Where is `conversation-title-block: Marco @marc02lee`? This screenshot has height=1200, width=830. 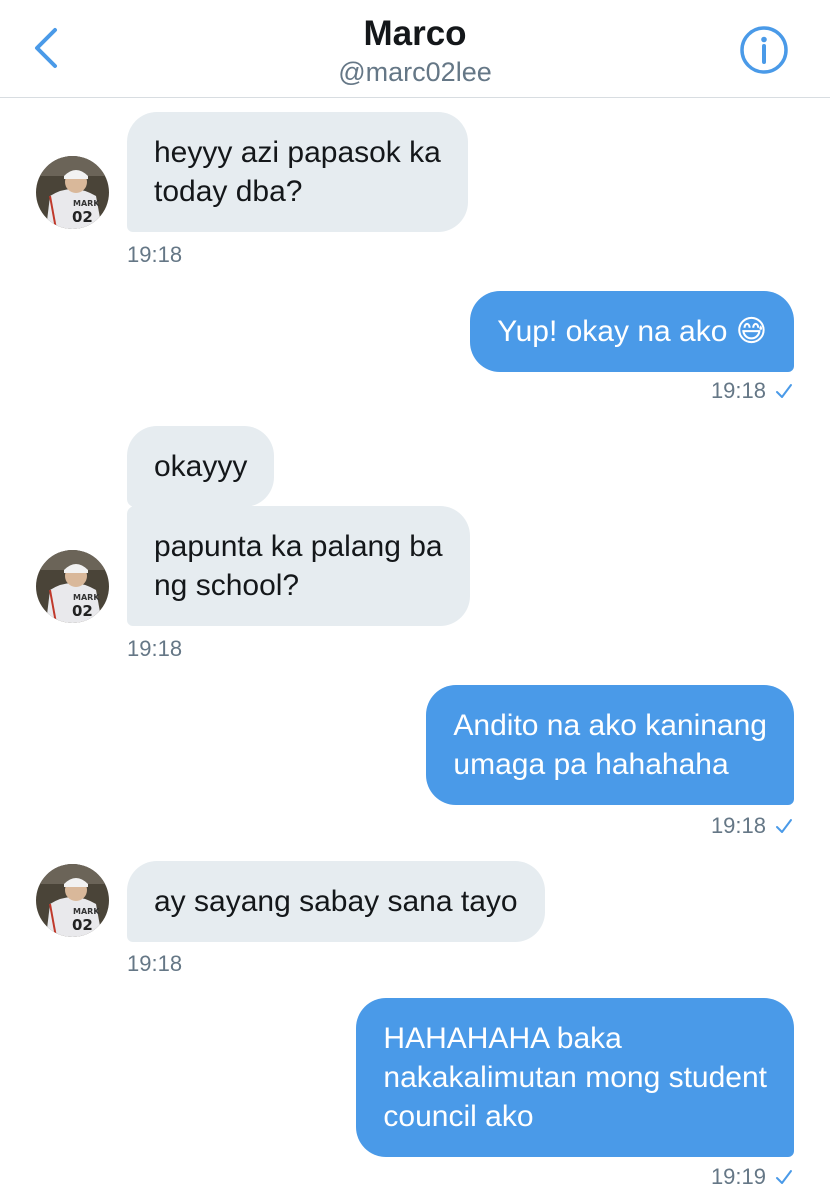 conversation-title-block: Marco @marc02lee is located at coordinates (415, 50).